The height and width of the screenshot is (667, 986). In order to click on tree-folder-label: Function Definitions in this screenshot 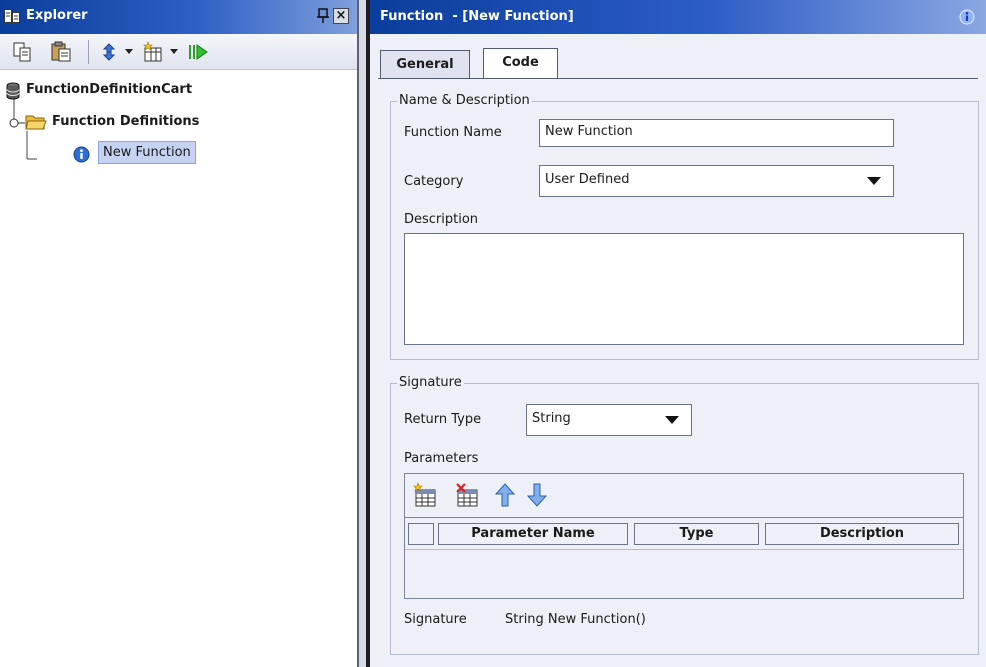, I will do `click(126, 121)`.